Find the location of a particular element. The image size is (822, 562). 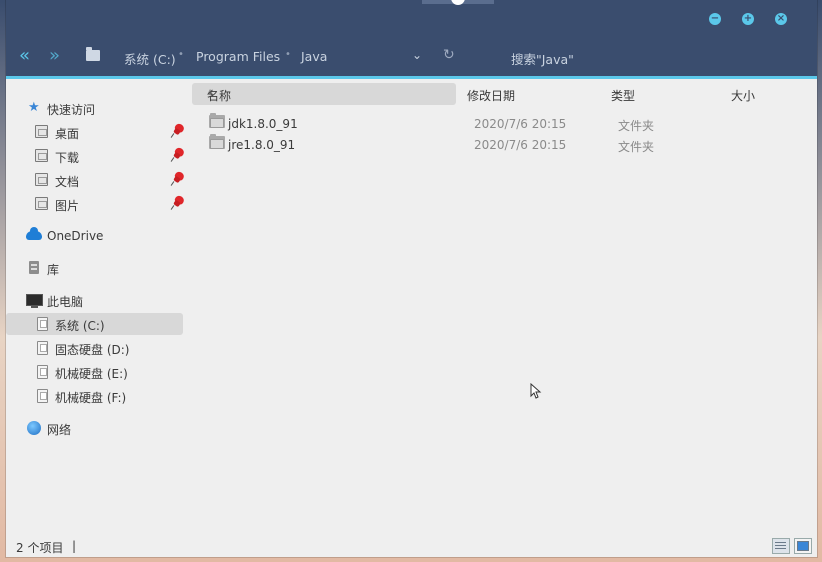

documents-icon is located at coordinates (41, 179).